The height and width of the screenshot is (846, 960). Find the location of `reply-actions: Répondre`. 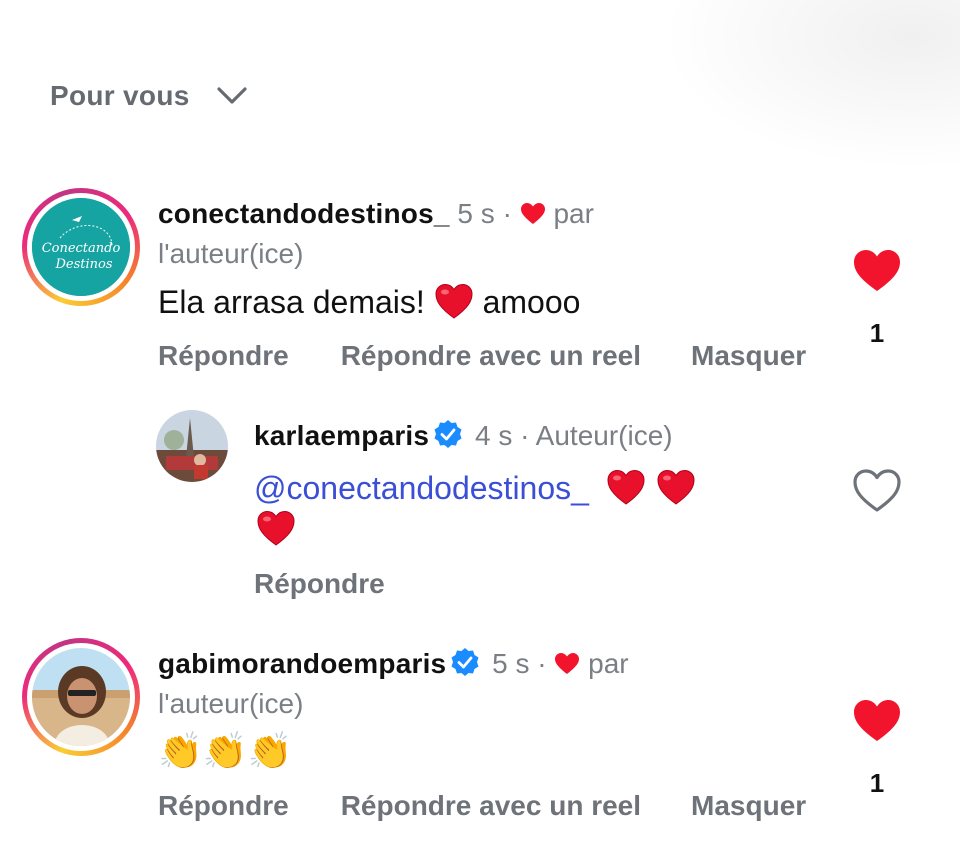

reply-actions: Répondre is located at coordinates (319, 584).